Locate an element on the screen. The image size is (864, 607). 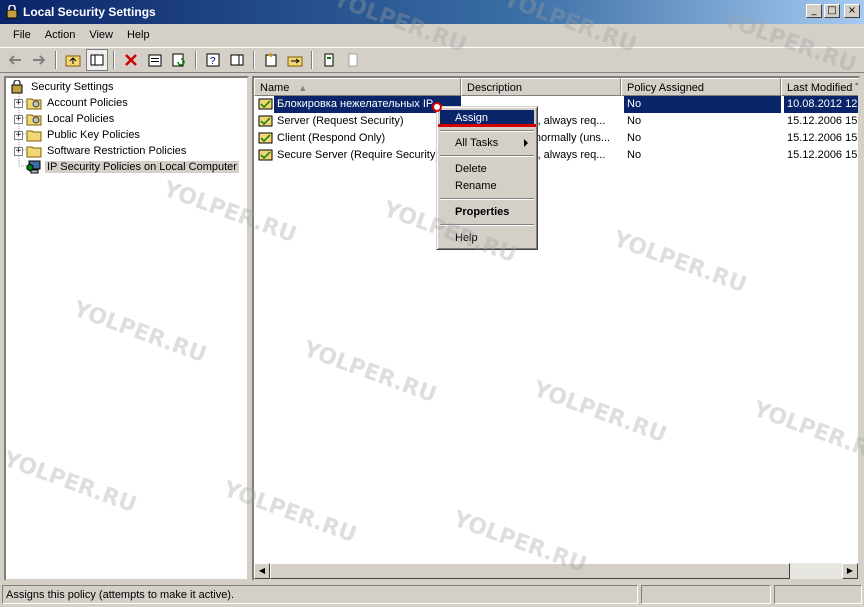
unassign-policy-icon is located at coordinates (353, 60).